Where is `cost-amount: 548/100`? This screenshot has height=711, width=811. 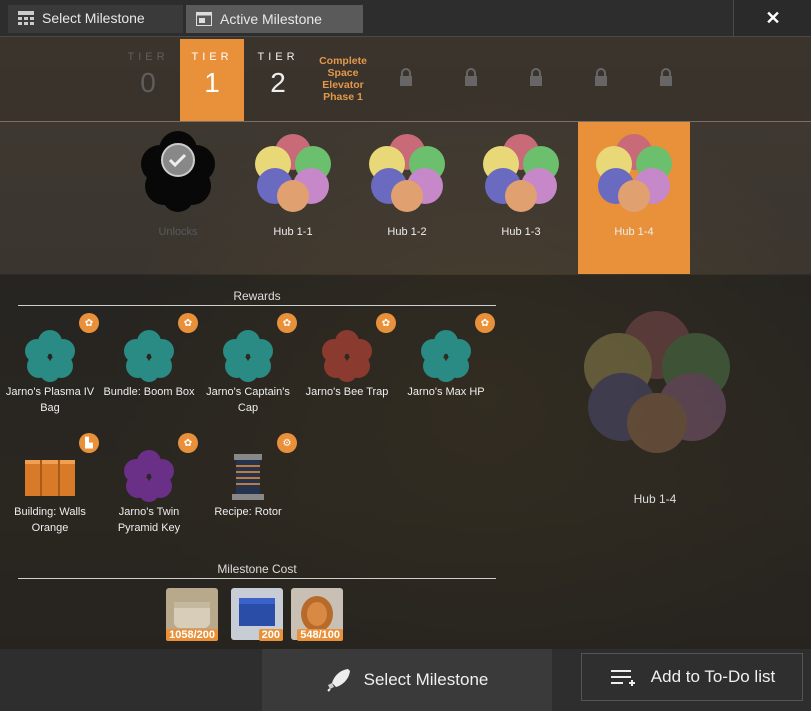 cost-amount: 548/100 is located at coordinates (320, 635).